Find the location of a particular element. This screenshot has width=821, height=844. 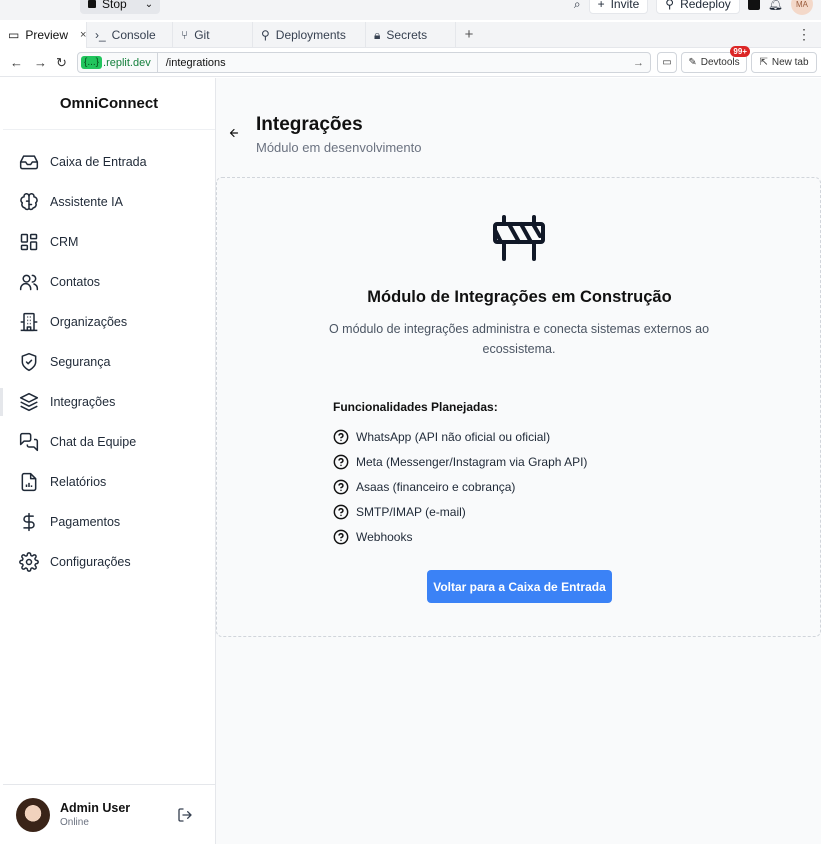

feature-label: Asaas (financeiro e cobrança) is located at coordinates (436, 486).